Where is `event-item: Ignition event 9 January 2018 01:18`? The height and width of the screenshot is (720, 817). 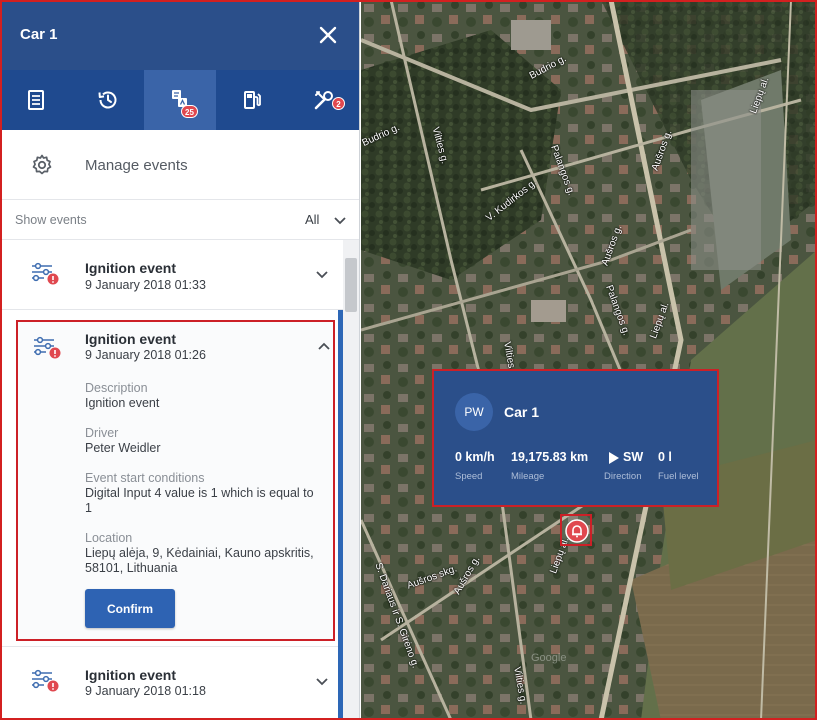 event-item: Ignition event 9 January 2018 01:18 is located at coordinates (171, 683).